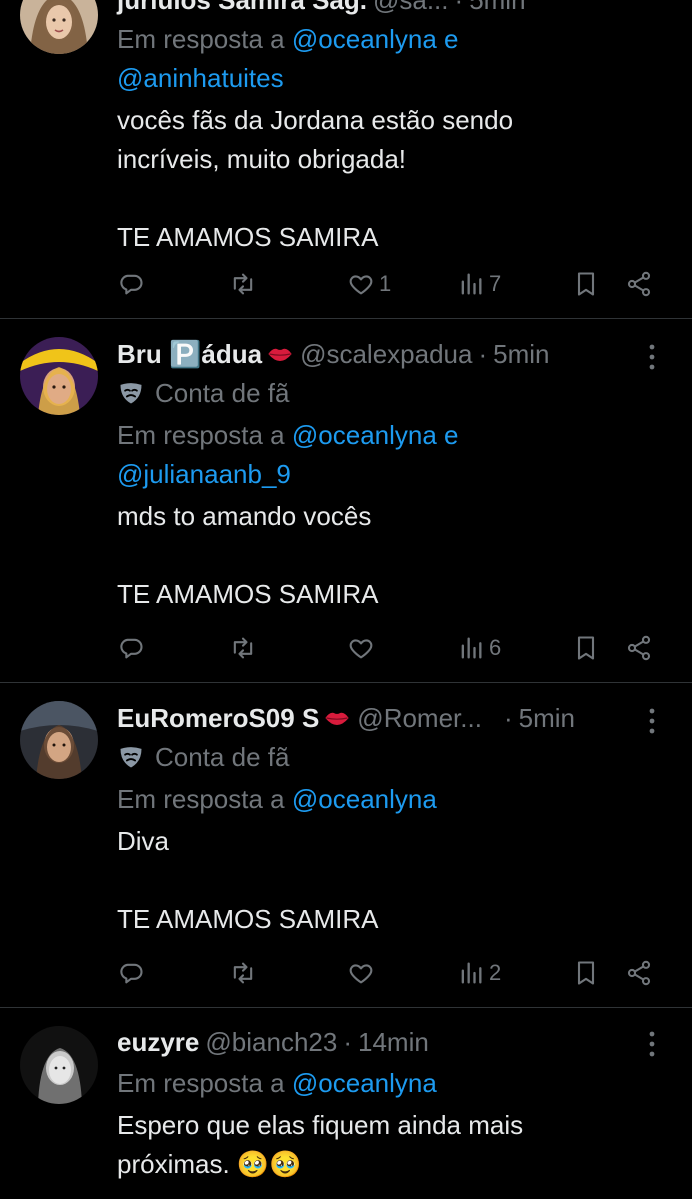 The image size is (692, 1199). What do you see at coordinates (389, 648) in the screenshot?
I see `action-bar: 6` at bounding box center [389, 648].